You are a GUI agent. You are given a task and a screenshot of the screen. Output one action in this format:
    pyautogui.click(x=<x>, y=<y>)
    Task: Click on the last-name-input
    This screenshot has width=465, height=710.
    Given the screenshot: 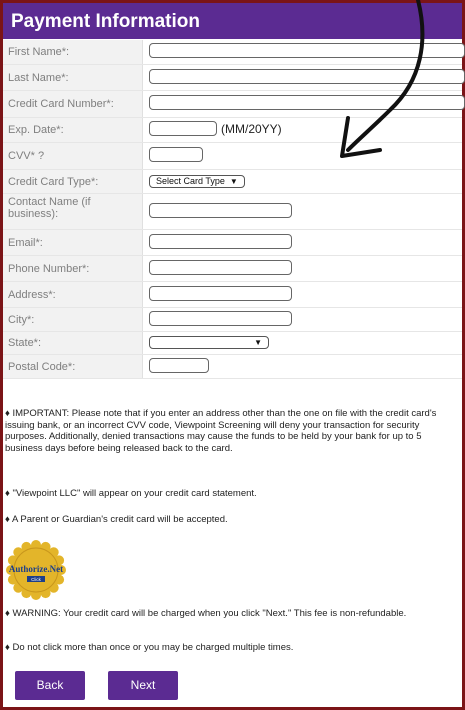 What is the action you would take?
    pyautogui.click(x=307, y=76)
    